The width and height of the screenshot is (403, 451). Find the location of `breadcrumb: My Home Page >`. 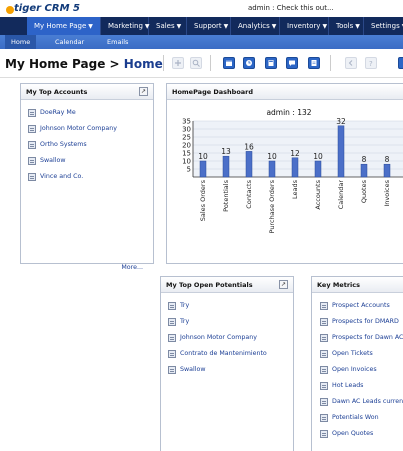

breadcrumb: My Home Page > is located at coordinates (62, 64).